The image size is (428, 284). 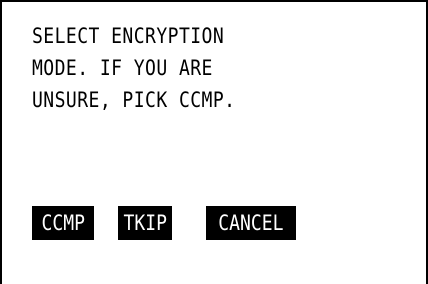 I want to click on tkip-button: TKIP, so click(x=145, y=223).